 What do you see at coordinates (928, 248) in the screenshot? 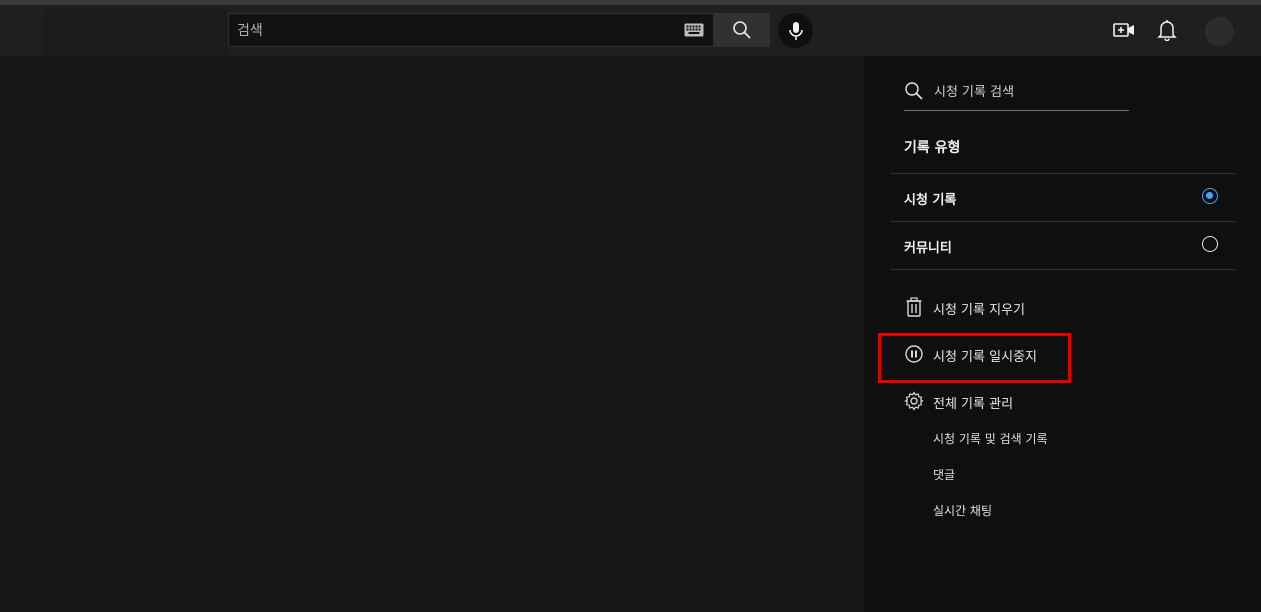
I see `history-type-label: 커뮤니티` at bounding box center [928, 248].